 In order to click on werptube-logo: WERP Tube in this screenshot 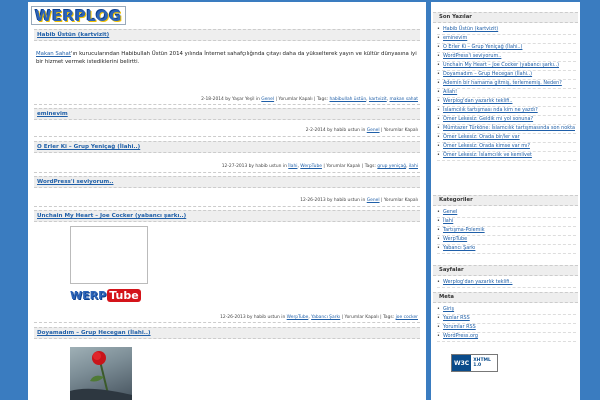, I will do `click(108, 295)`.